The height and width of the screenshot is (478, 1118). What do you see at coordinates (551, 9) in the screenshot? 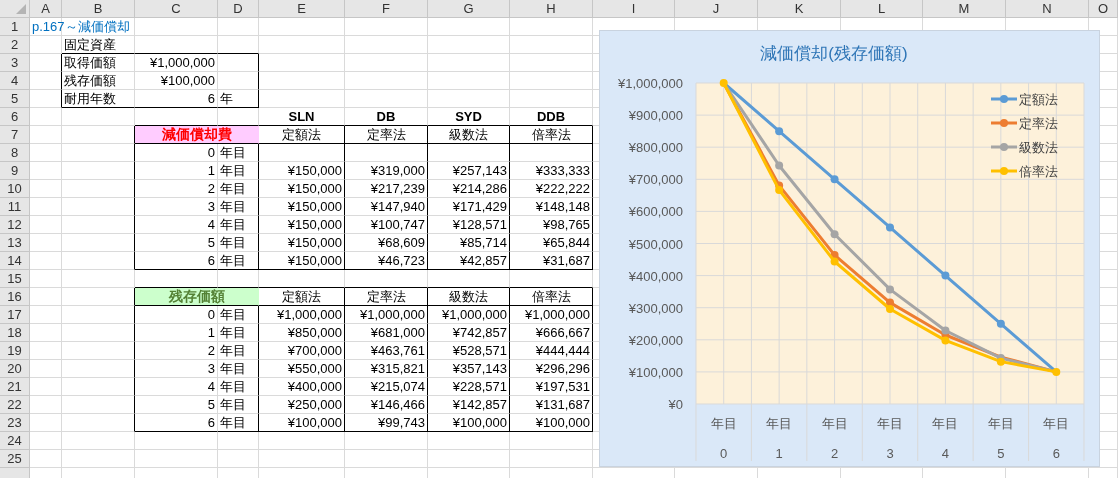
I see `column-header: H` at bounding box center [551, 9].